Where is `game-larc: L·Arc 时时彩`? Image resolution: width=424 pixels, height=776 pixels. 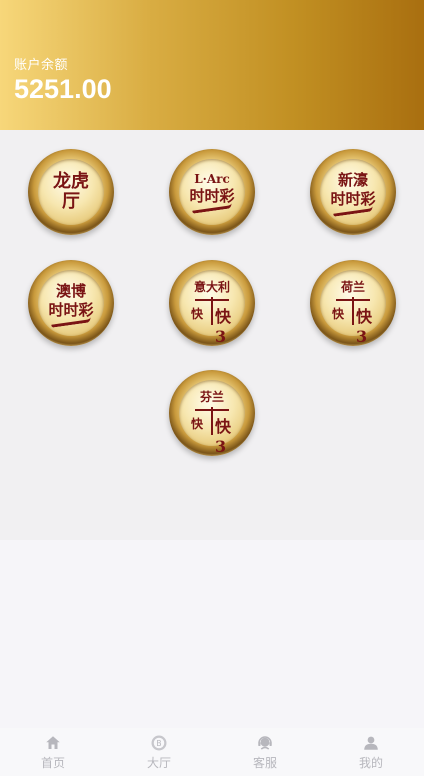
game-larc: L·Arc 时时彩 is located at coordinates (212, 192).